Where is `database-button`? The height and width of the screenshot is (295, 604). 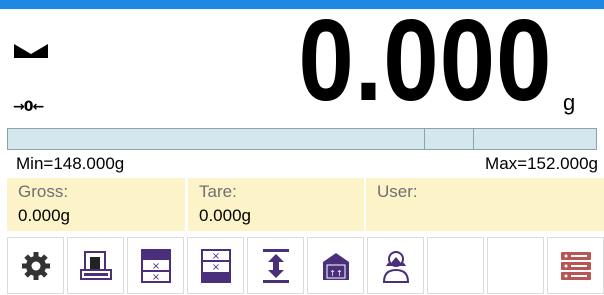
database-button is located at coordinates (575, 265).